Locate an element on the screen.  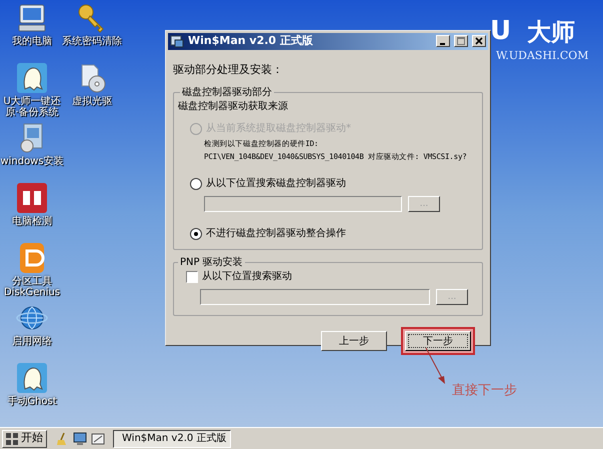
window-title: Win$Man v2.0 正式版 is located at coordinates (251, 41).